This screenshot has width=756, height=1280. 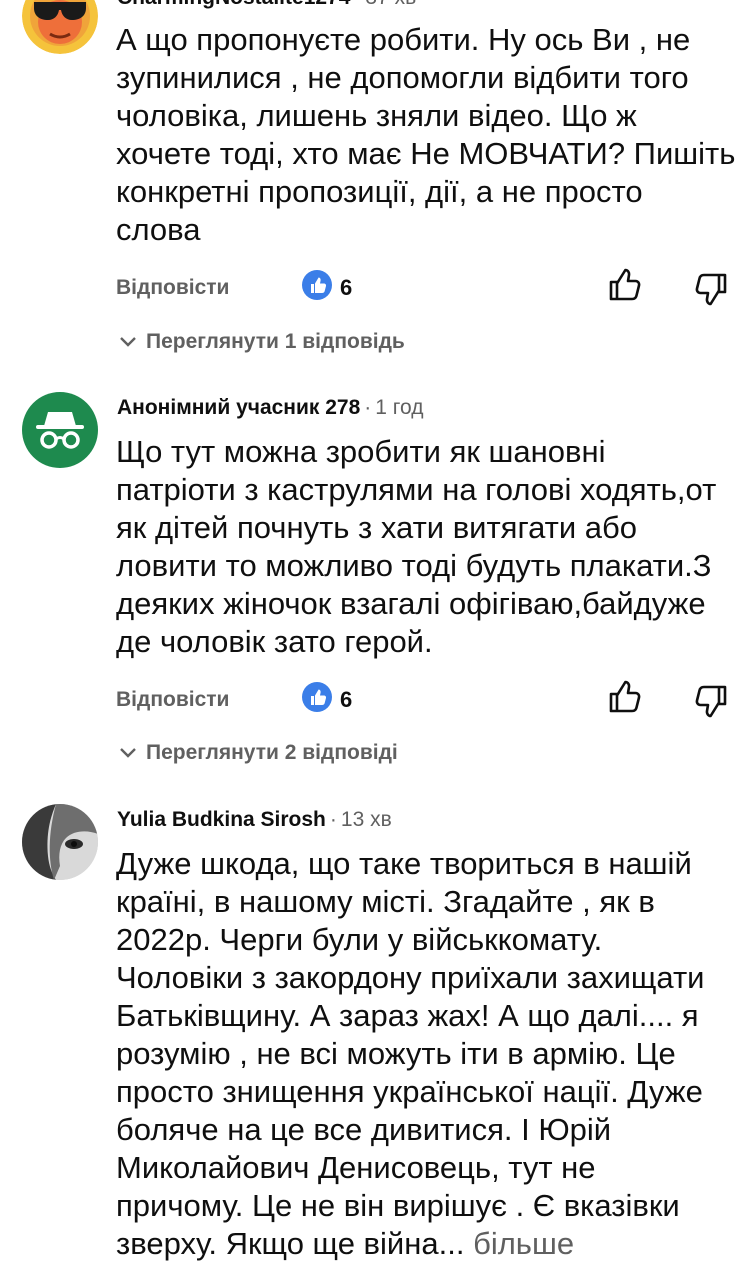 I want to click on author-name: Yulia Budkina Sirosh, so click(x=221, y=819).